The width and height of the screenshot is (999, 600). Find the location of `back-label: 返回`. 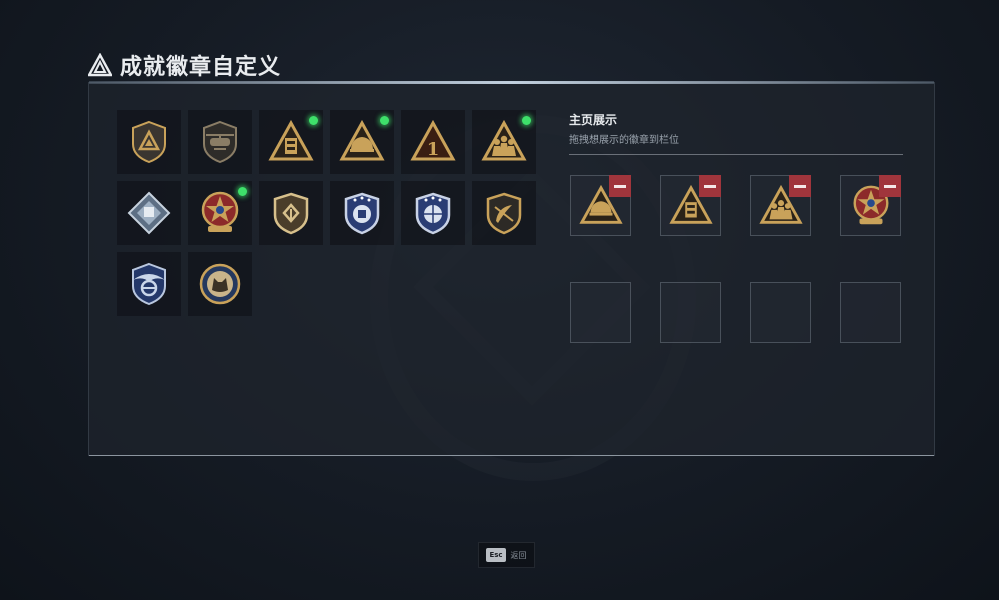

back-label: 返回 is located at coordinates (518, 555).